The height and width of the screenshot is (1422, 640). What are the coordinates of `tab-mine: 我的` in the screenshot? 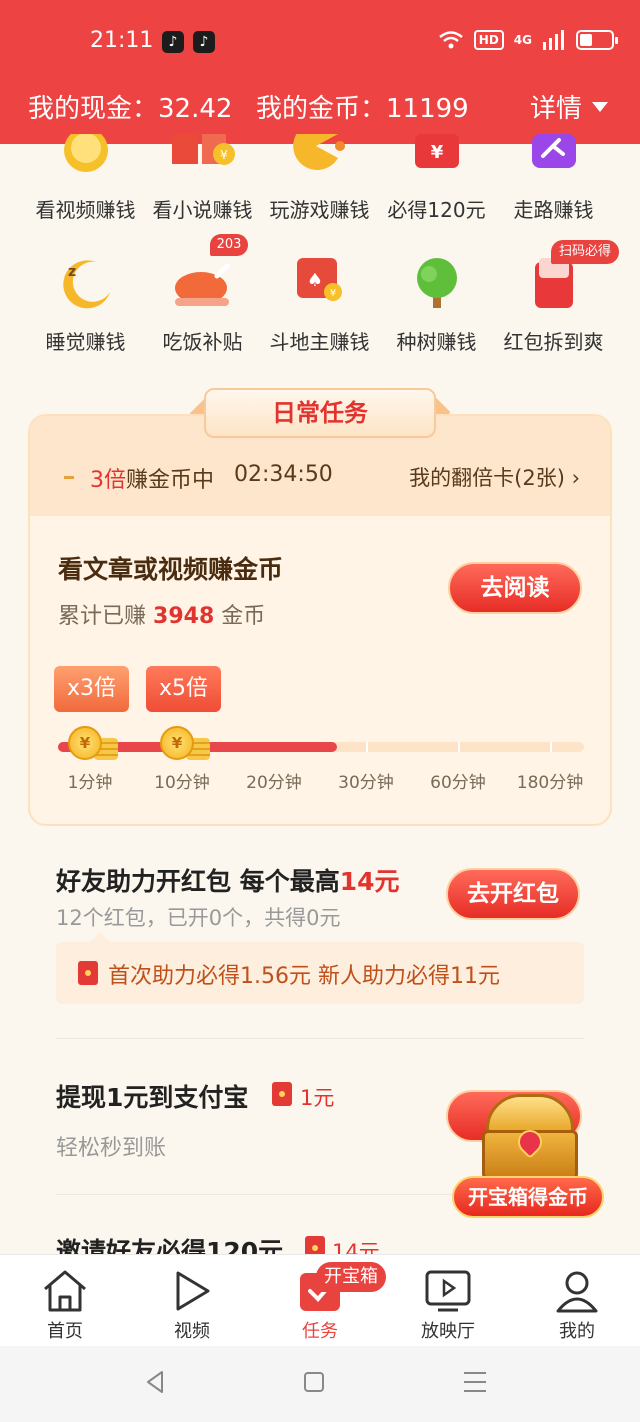 It's located at (577, 1301).